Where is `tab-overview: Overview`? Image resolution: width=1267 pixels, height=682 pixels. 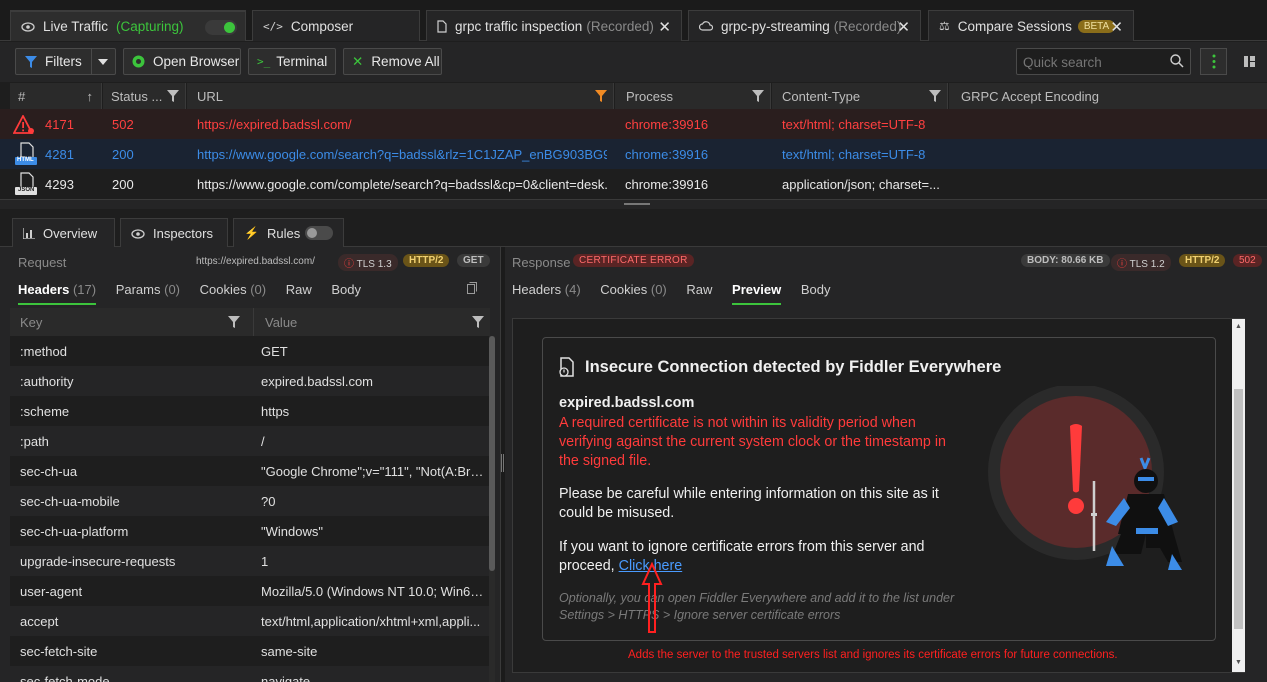 tab-overview: Overview is located at coordinates (63, 232).